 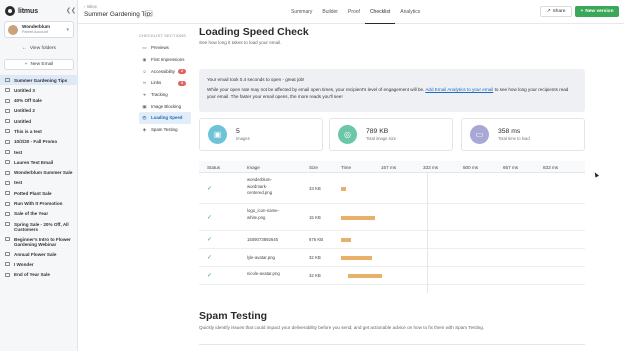 I want to click on email-list-item: Summer Gardening Tips, so click(x=39, y=80).